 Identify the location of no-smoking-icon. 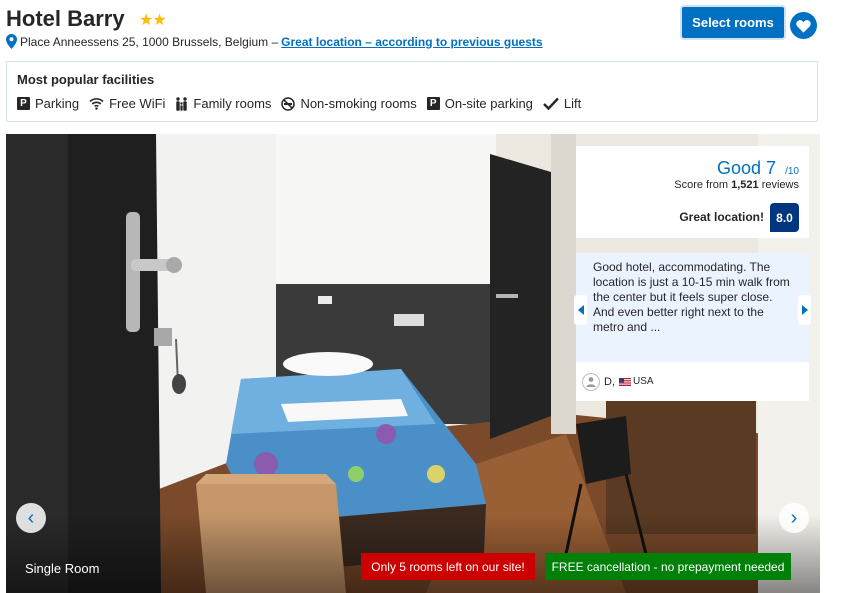
(288, 103).